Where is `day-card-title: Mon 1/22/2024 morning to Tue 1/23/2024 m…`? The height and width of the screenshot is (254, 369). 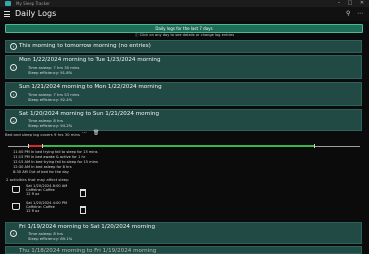 day-card-title: Mon 1/22/2024 morning to Tue 1/23/2024 m… is located at coordinates (90, 60).